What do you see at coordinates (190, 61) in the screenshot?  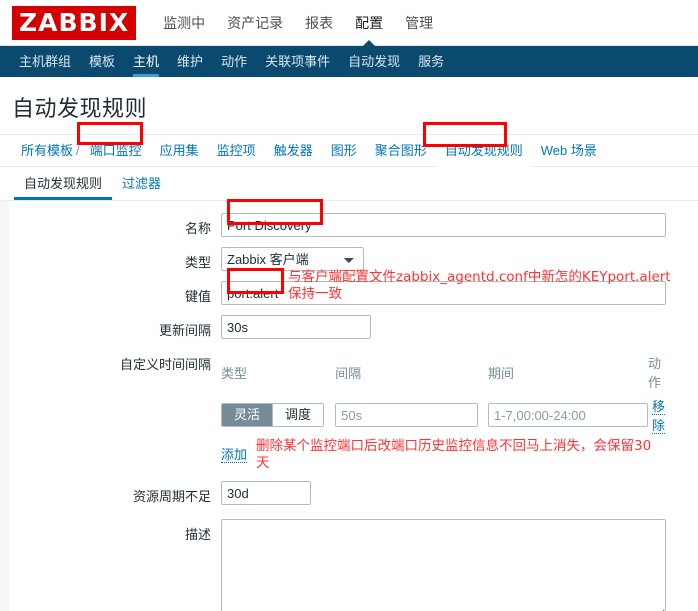 I see `subnav-item-maintenance: 维护` at bounding box center [190, 61].